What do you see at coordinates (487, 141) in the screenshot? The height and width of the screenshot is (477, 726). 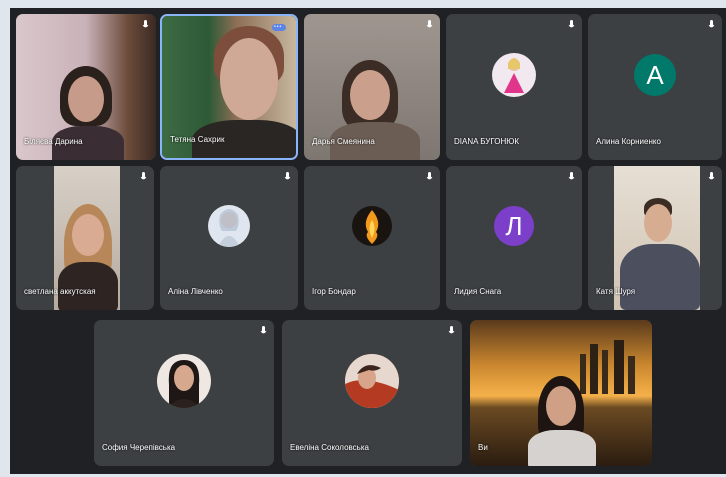 I see `participant-name: DIANA БУГОНЮК` at bounding box center [487, 141].